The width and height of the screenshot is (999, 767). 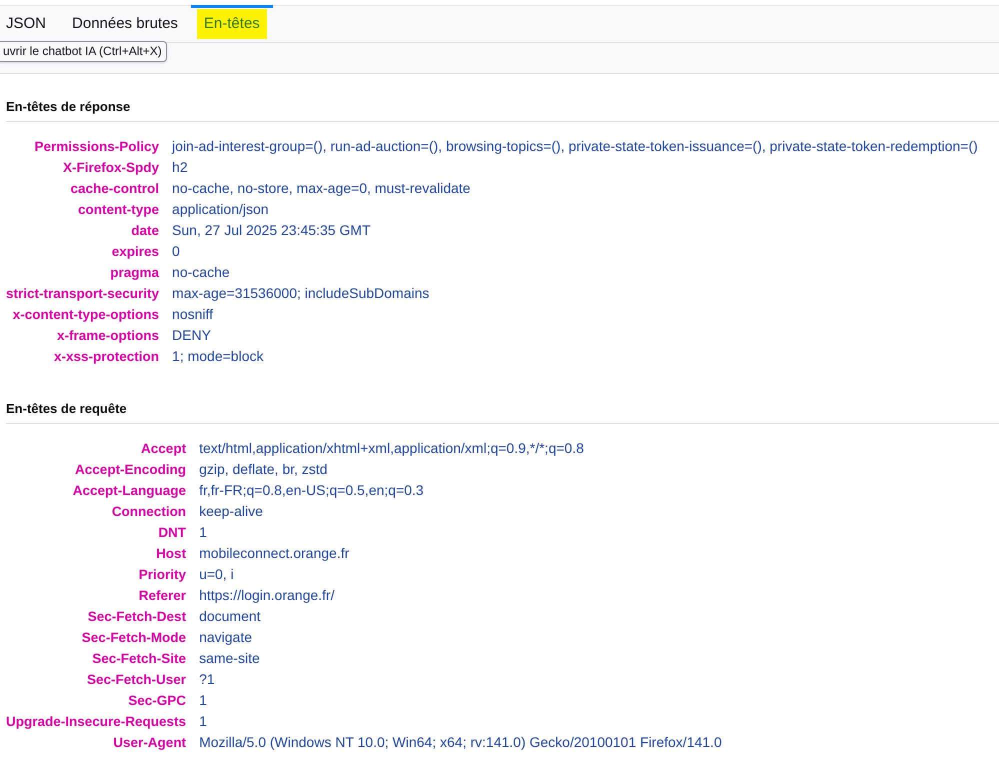 I want to click on header-name: content-type, so click(x=118, y=210).